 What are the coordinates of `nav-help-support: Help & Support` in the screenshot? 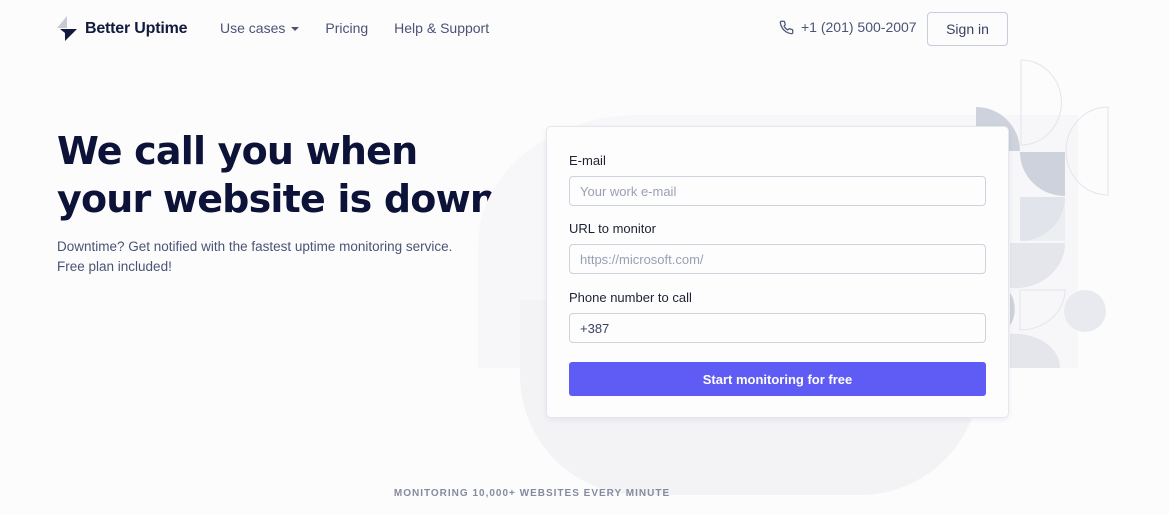 It's located at (441, 28).